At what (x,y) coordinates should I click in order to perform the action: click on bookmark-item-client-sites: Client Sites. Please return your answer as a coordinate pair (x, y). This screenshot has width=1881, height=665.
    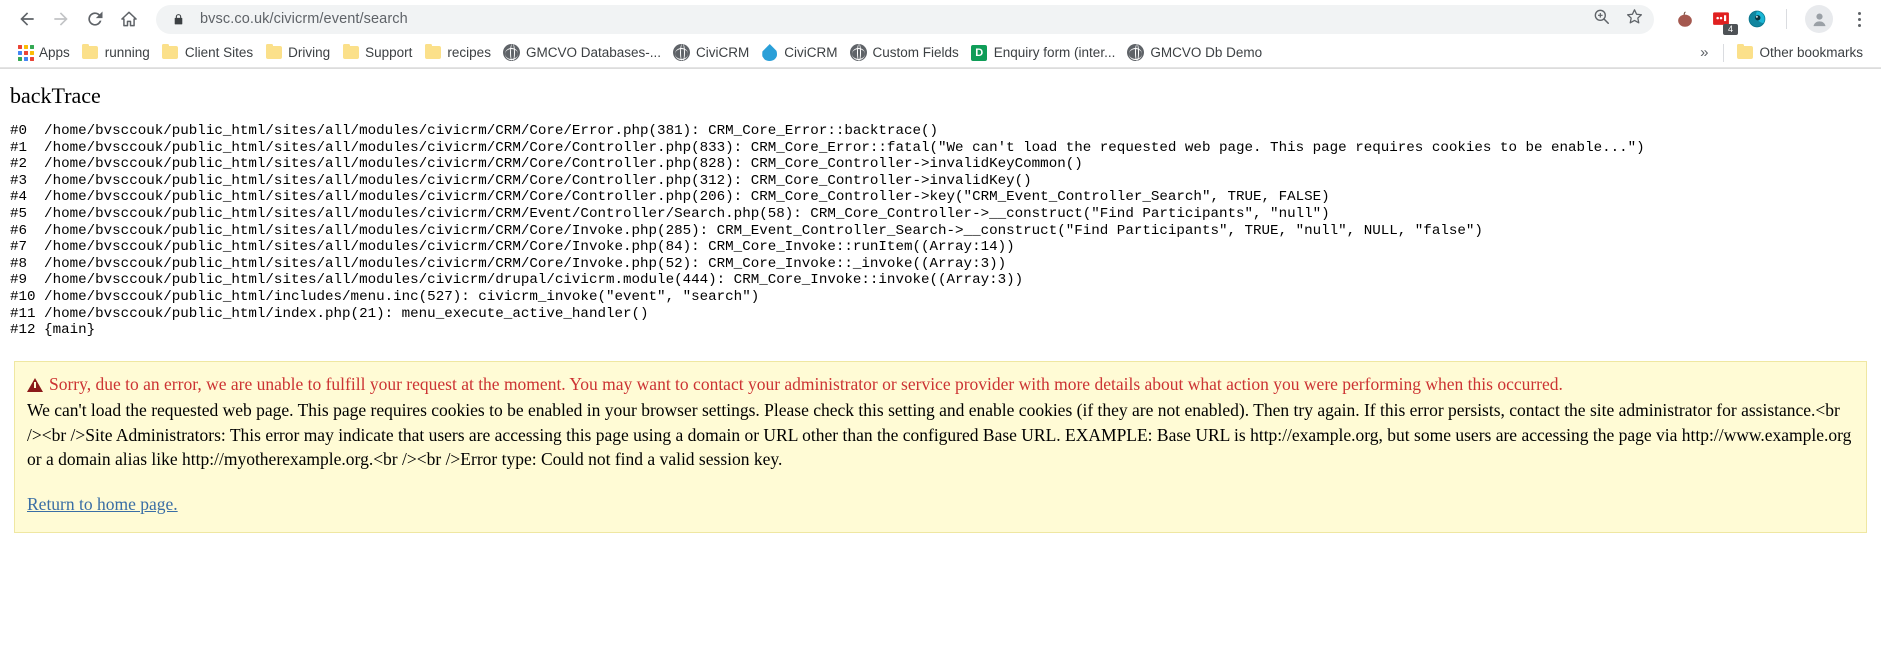
    Looking at the image, I should click on (209, 52).